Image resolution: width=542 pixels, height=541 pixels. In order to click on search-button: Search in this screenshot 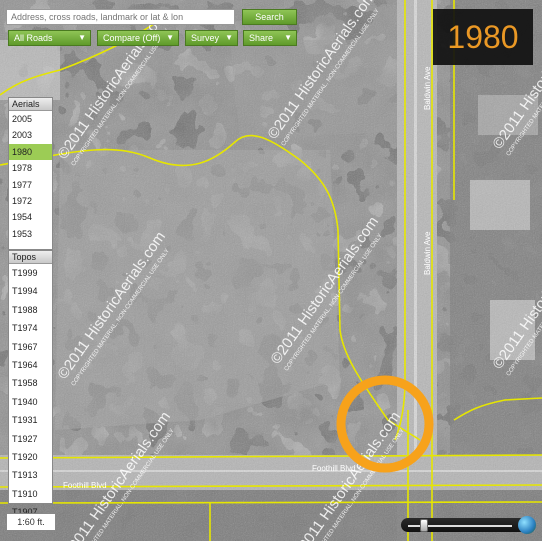, I will do `click(269, 17)`.